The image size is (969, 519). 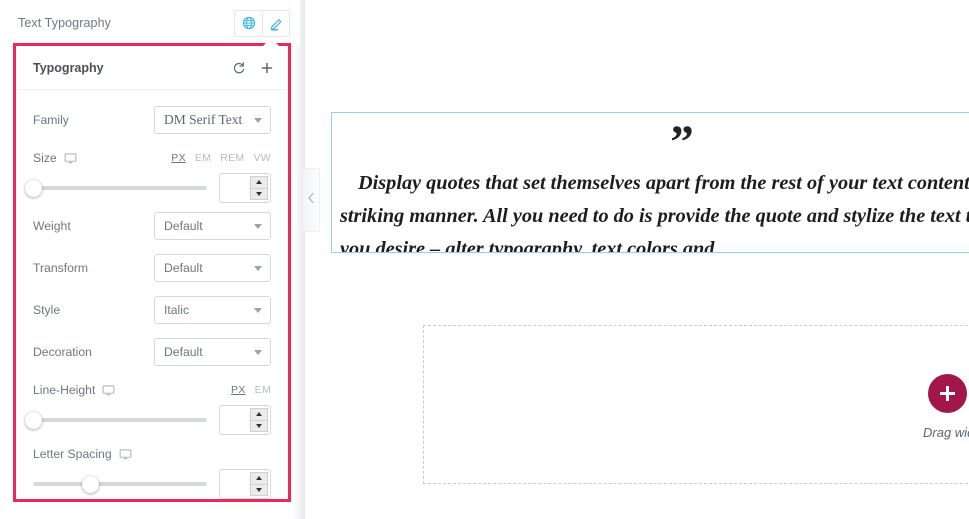 I want to click on chevron-left-icon, so click(x=311, y=200).